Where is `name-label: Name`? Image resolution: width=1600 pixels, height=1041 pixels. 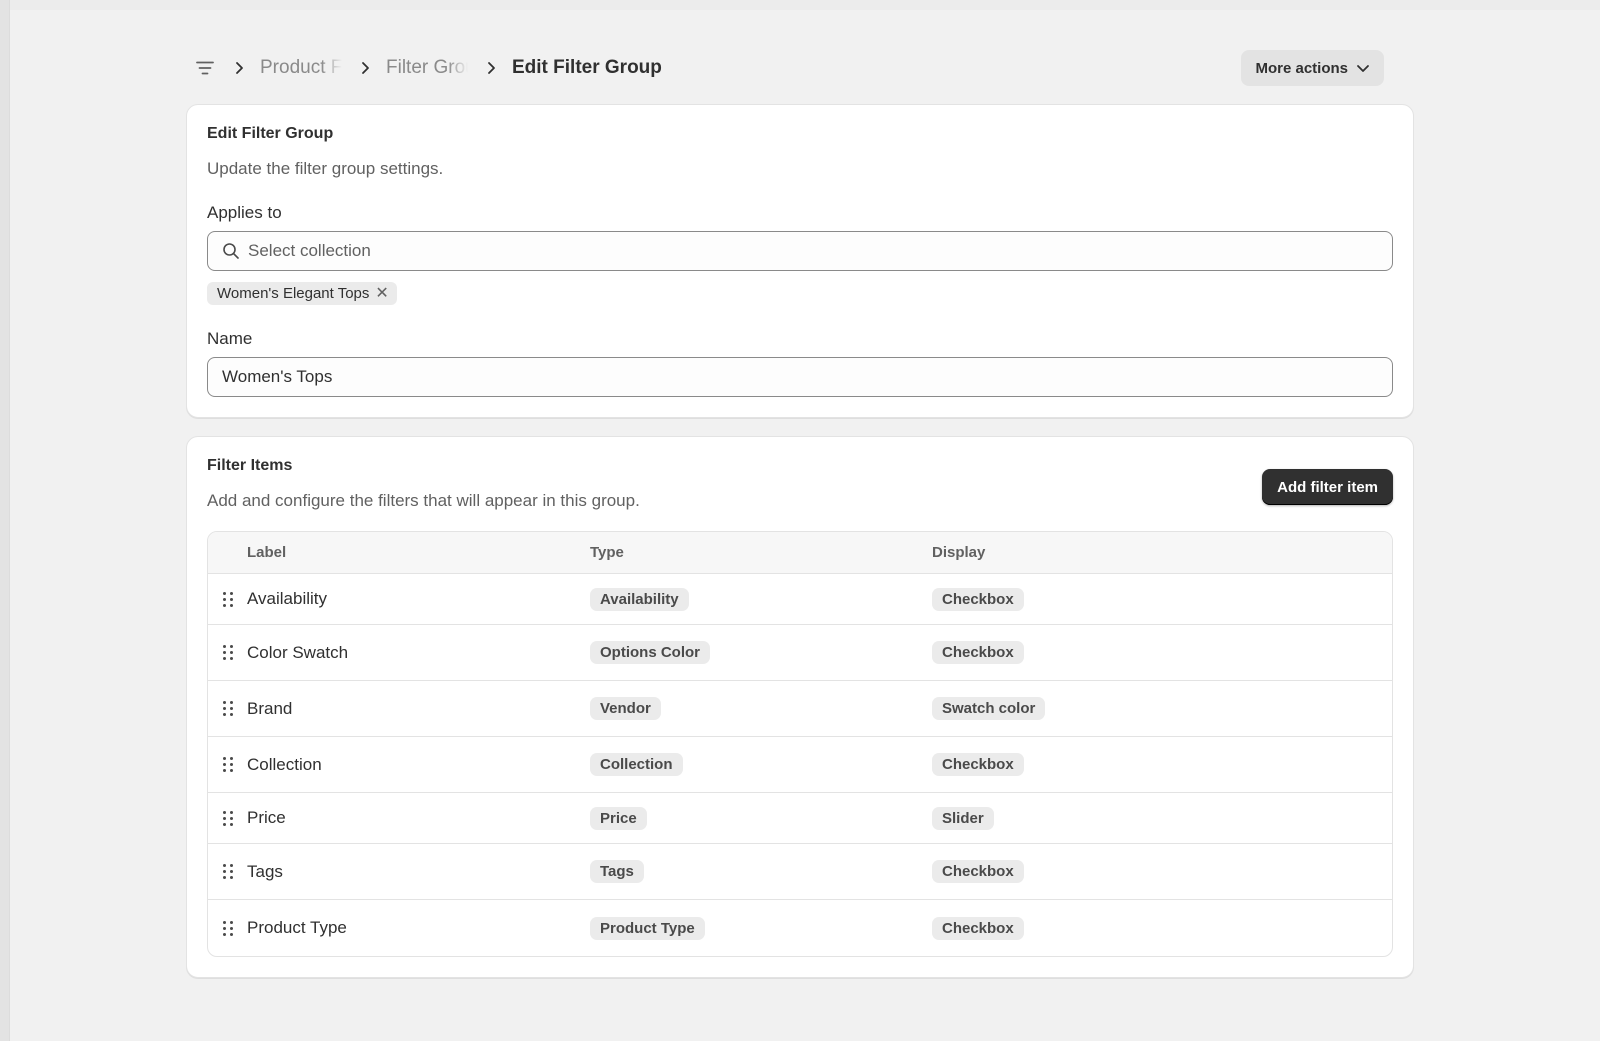 name-label: Name is located at coordinates (230, 338).